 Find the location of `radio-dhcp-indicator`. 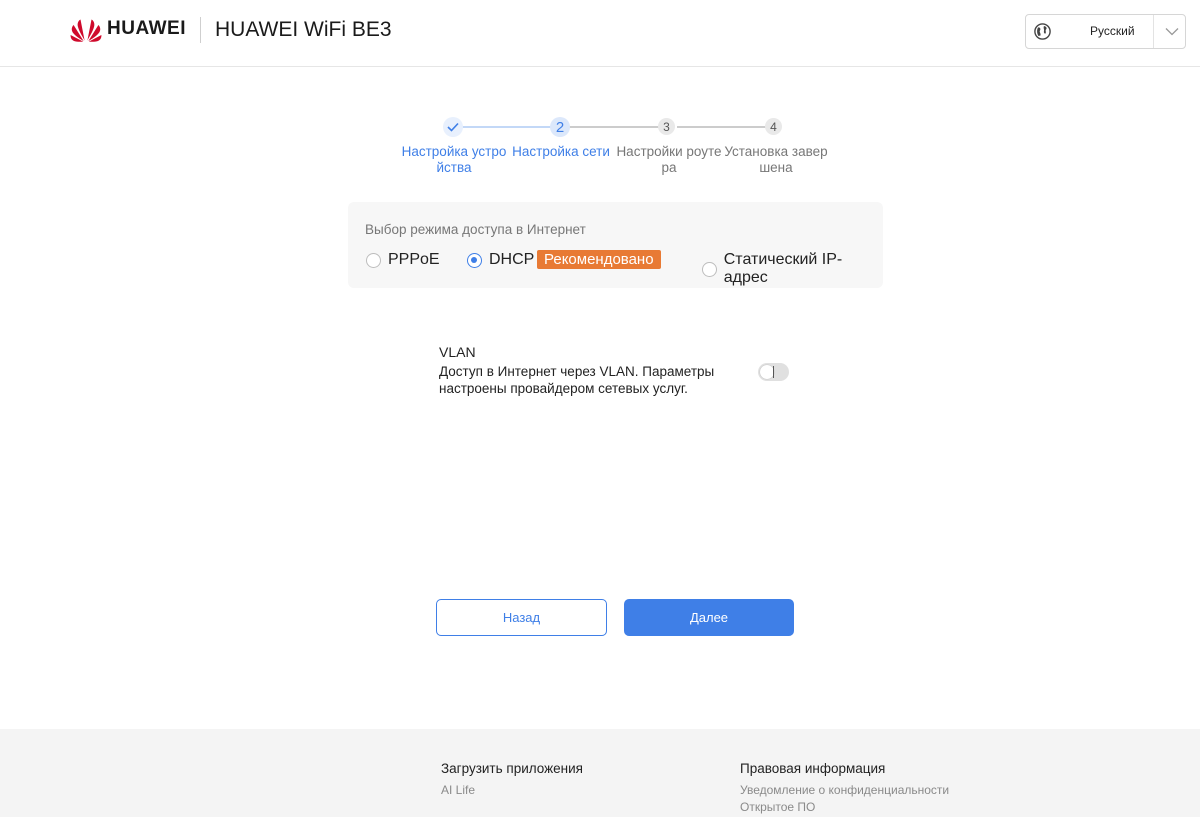

radio-dhcp-indicator is located at coordinates (474, 260).